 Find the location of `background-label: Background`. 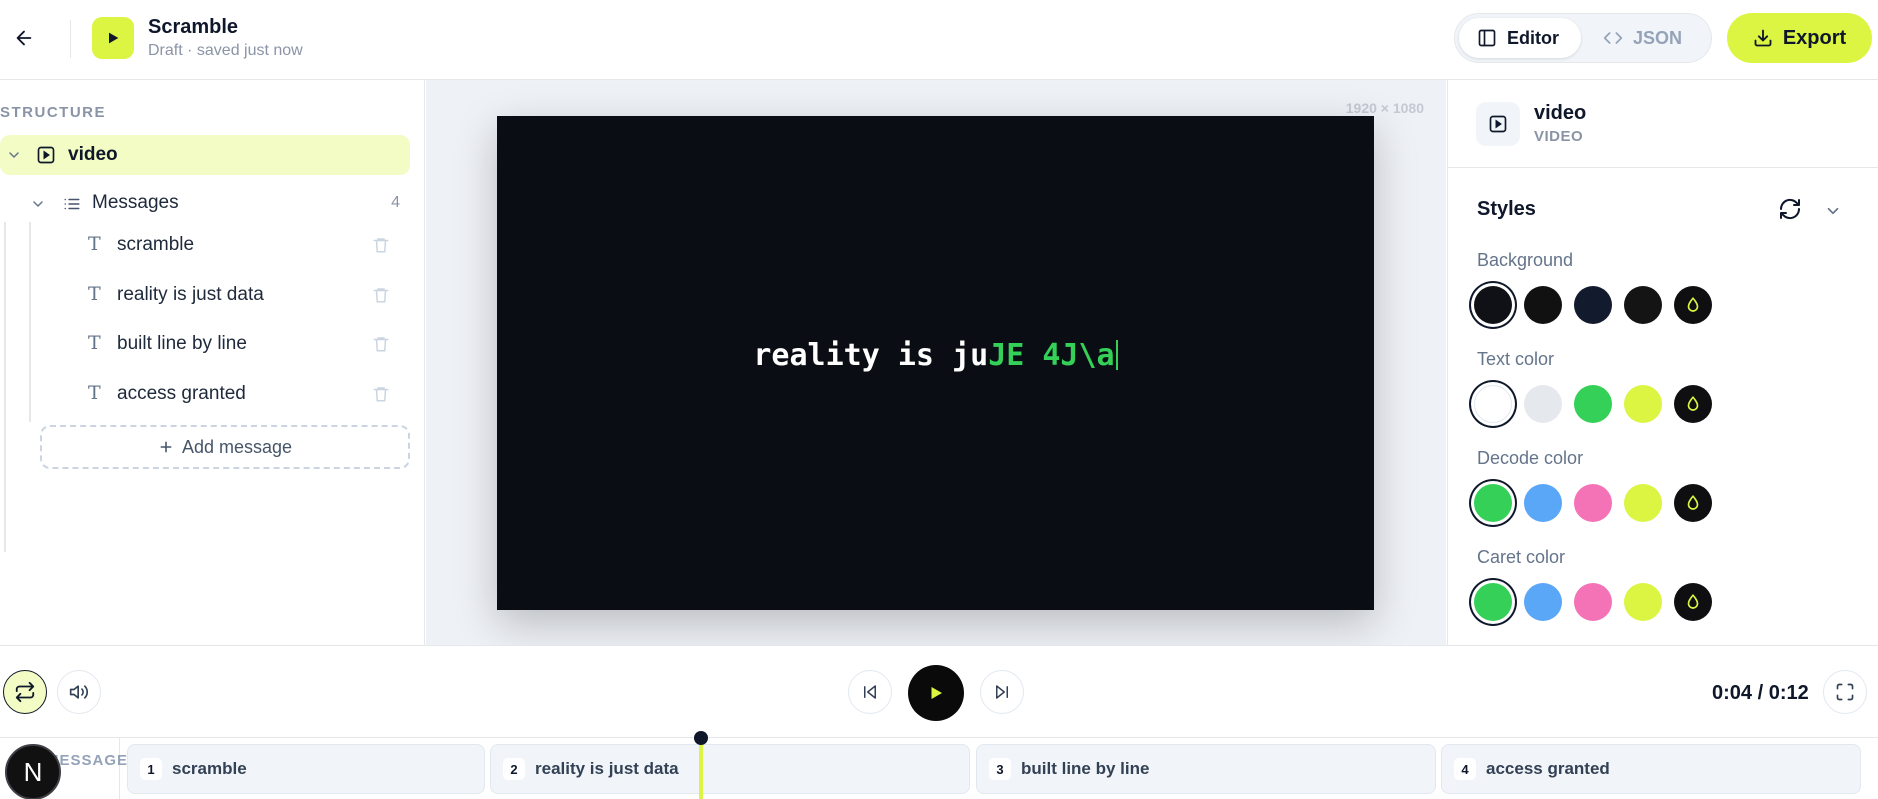

background-label: Background is located at coordinates (1525, 260).